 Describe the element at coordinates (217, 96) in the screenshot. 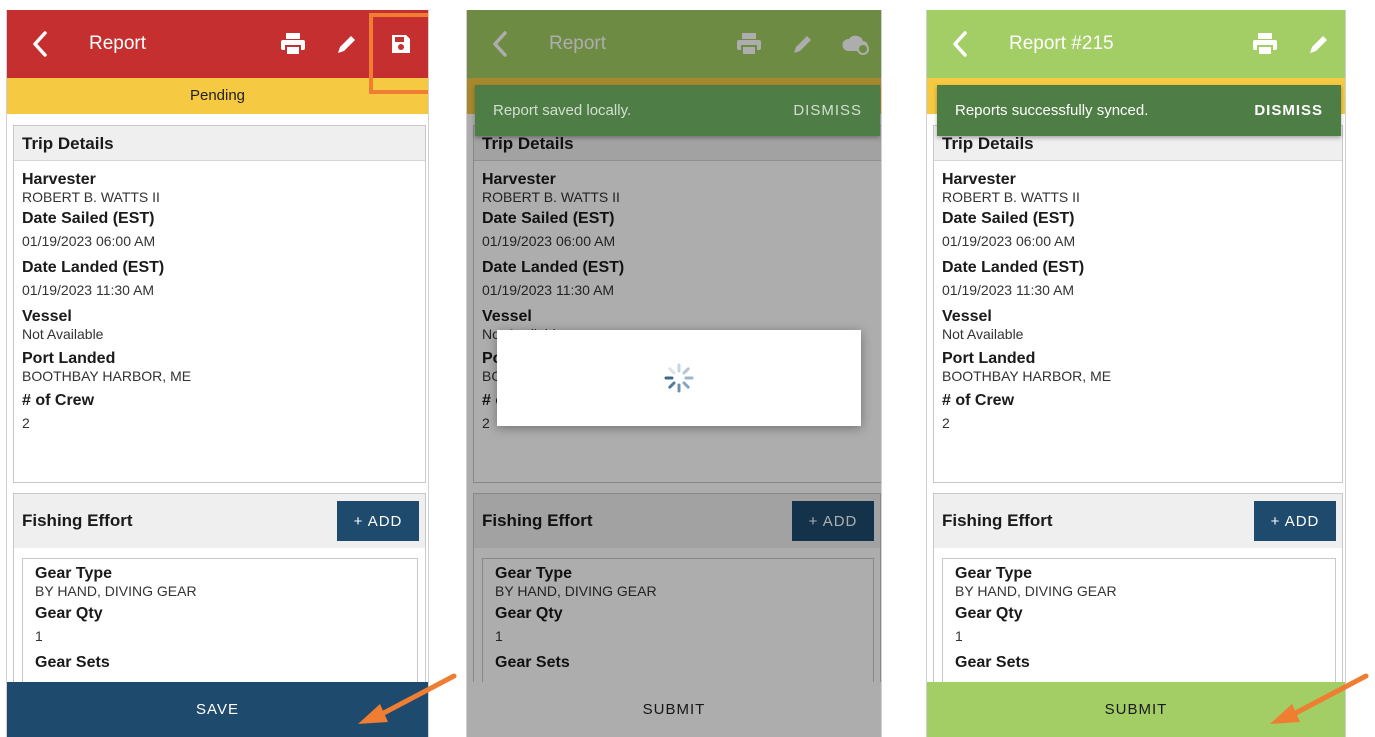

I see `status-badge: Pending` at that location.